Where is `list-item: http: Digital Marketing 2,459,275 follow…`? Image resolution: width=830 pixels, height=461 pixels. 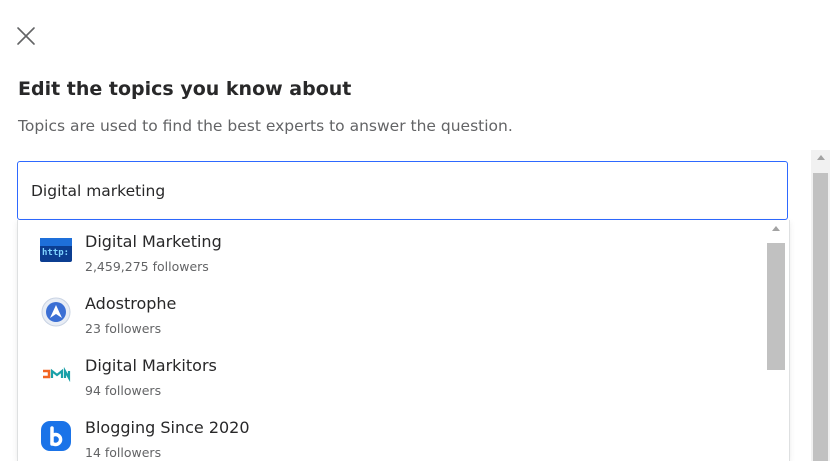 list-item: http: Digital Marketing 2,459,275 follow… is located at coordinates (390, 251).